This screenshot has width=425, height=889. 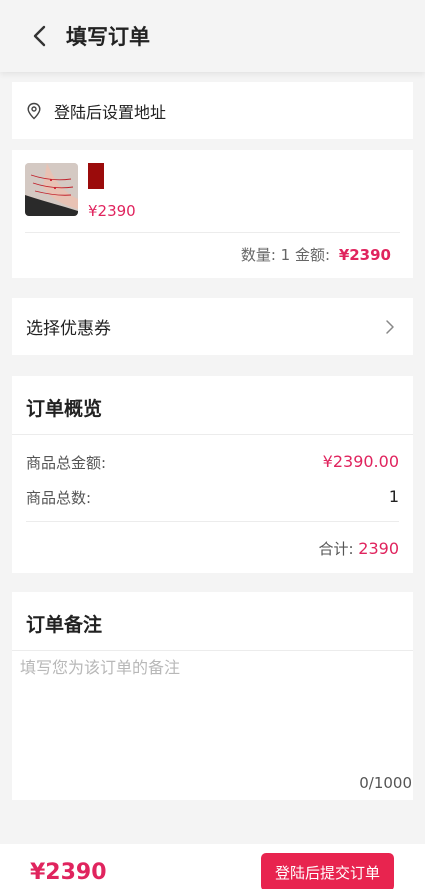 I want to click on chevron-left-icon, so click(x=39, y=36).